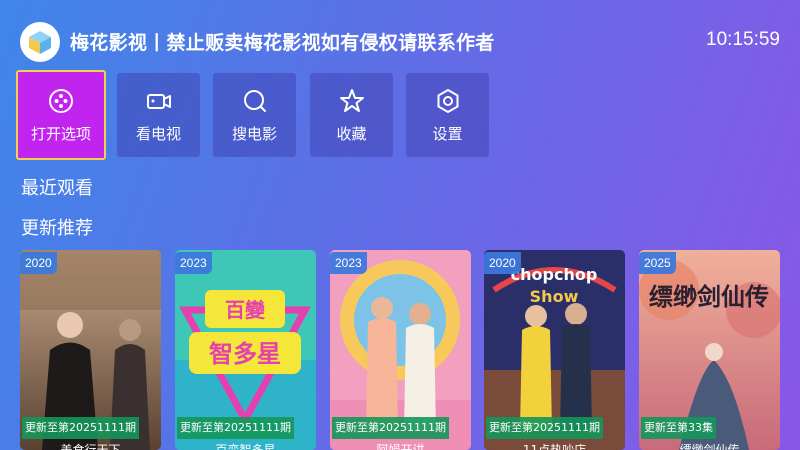  What do you see at coordinates (554, 274) in the screenshot?
I see `svg-text: chopchop` at bounding box center [554, 274].